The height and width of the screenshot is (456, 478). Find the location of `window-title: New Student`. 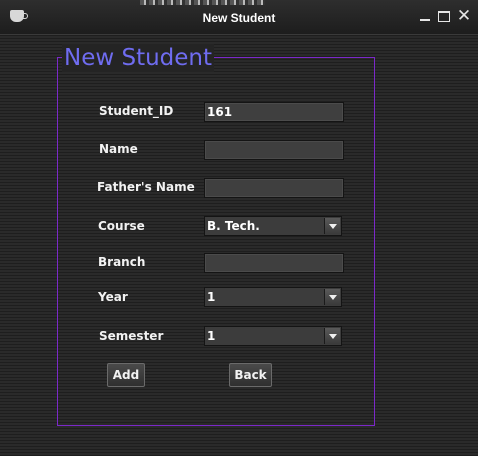

window-title: New Student is located at coordinates (239, 18).